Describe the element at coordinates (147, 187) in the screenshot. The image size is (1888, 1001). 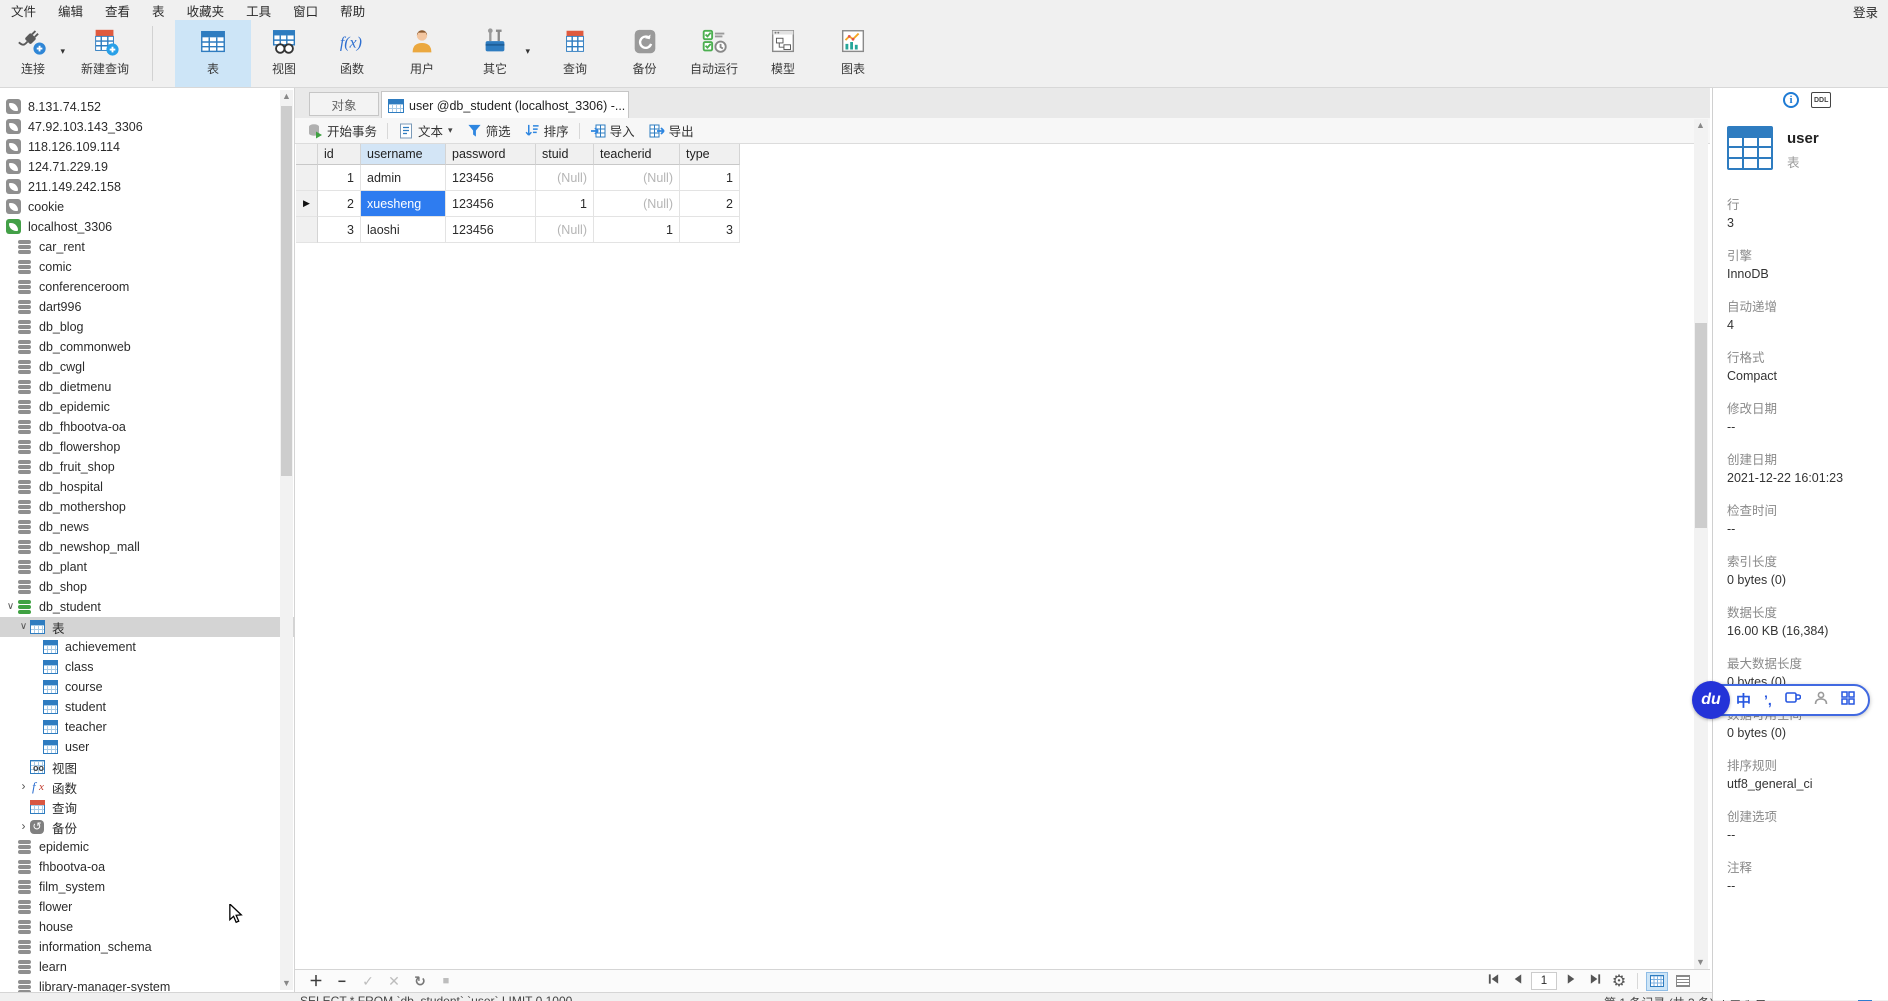
I see `tree-item: 211.149.242.158` at that location.